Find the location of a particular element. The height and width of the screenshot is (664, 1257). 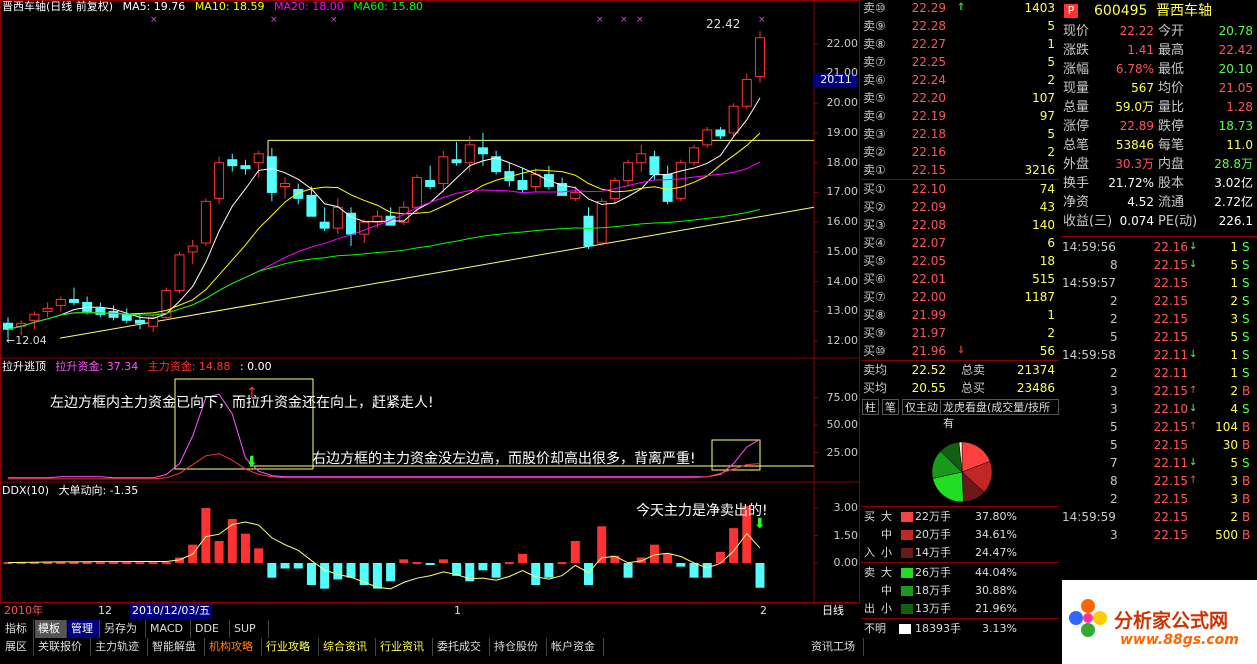

stock-name: 晋西车轴 is located at coordinates (1184, 11).